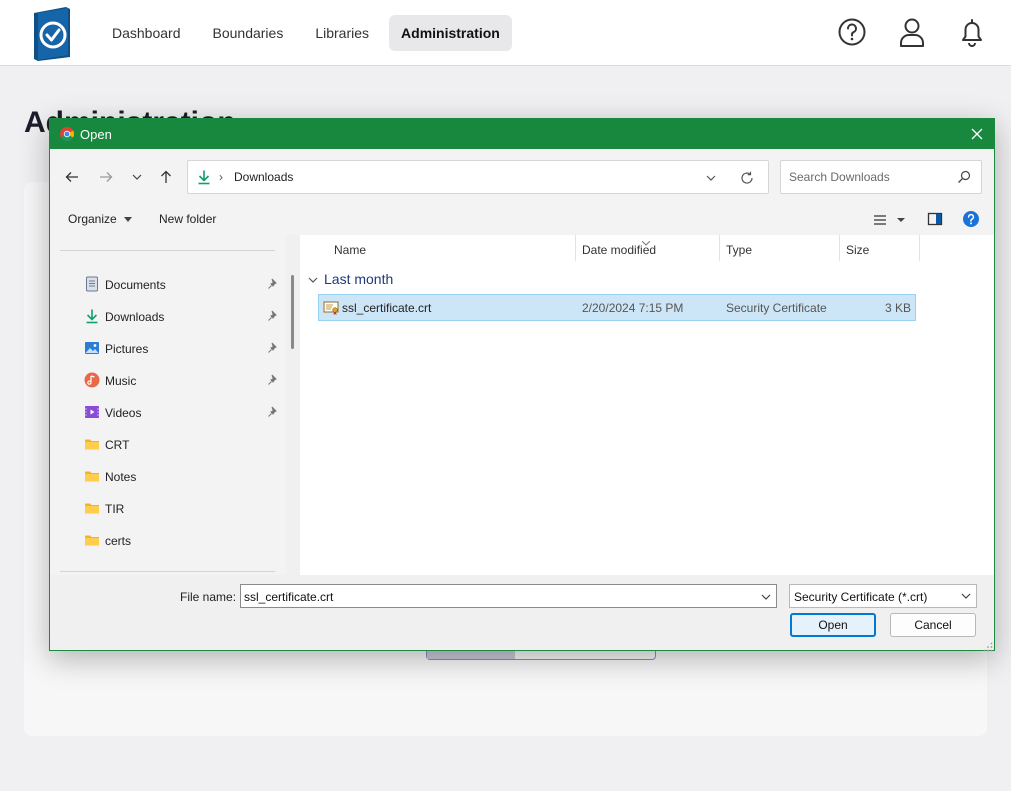  Describe the element at coordinates (121, 381) in the screenshot. I see `sidebar-item-label: Music` at that location.